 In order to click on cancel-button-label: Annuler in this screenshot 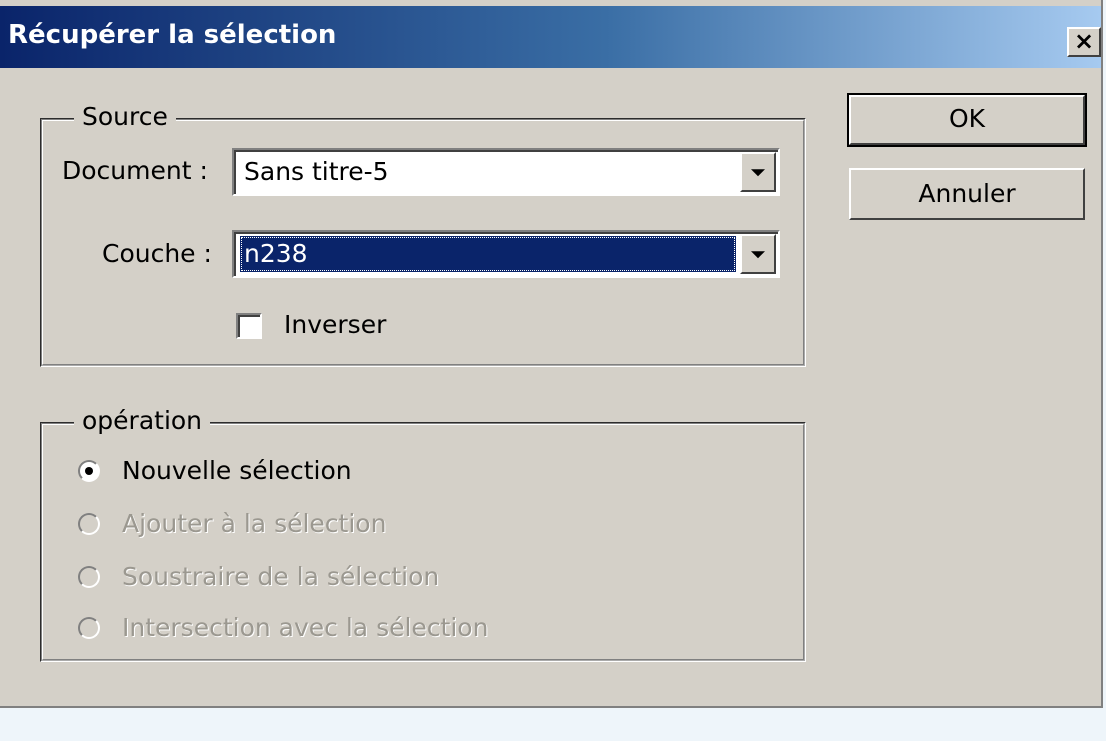, I will do `click(967, 193)`.